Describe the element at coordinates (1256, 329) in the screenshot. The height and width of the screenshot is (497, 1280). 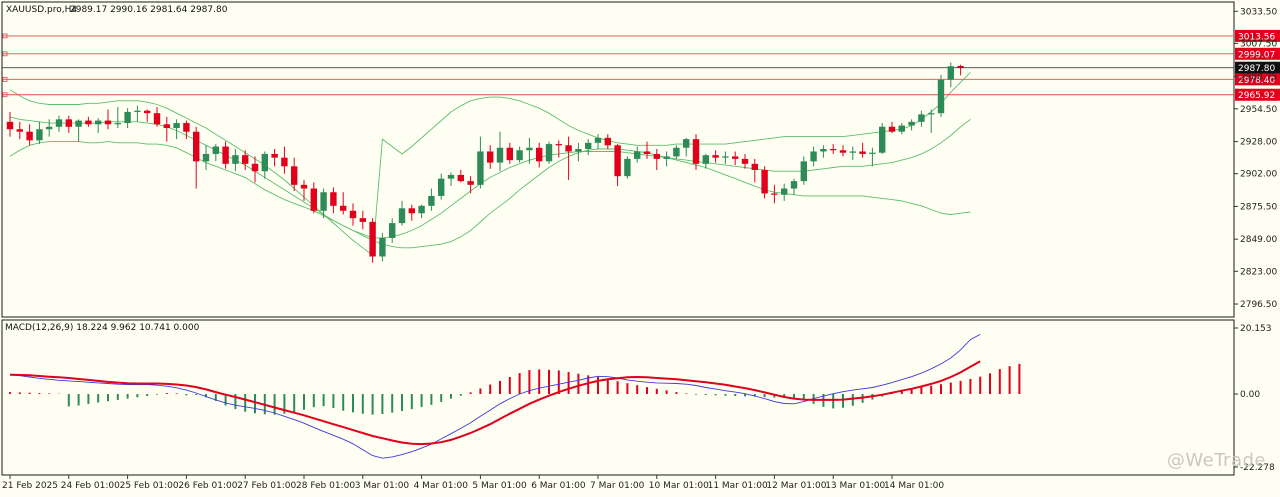
I see `macd-tick-label: 20.153` at that location.